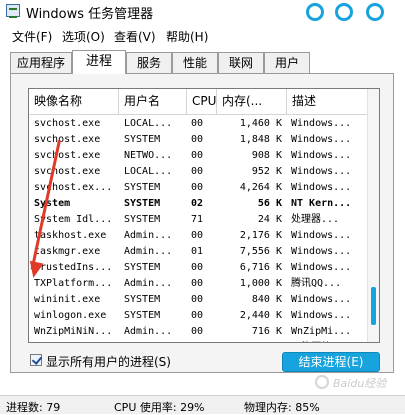  What do you see at coordinates (250, 341) in the screenshot?
I see `cell-memory: 2,5?? K` at bounding box center [250, 341].